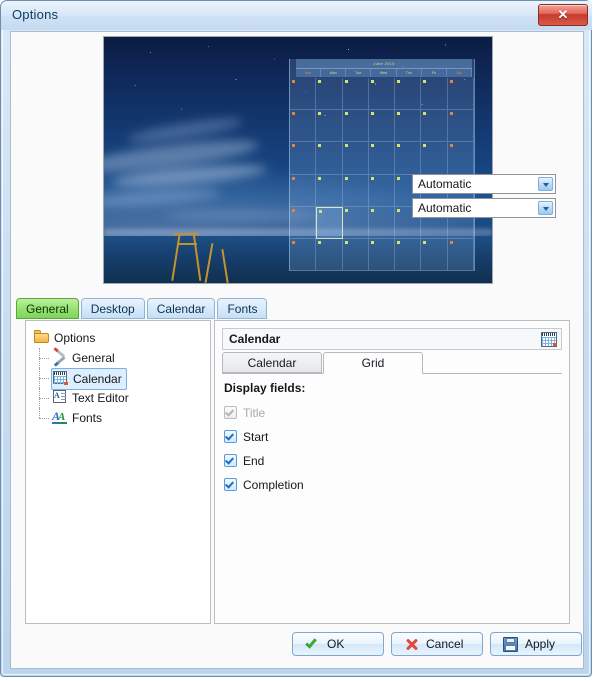 This screenshot has width=592, height=677. What do you see at coordinates (120, 357) in the screenshot?
I see `tree-node-general: General` at bounding box center [120, 357].